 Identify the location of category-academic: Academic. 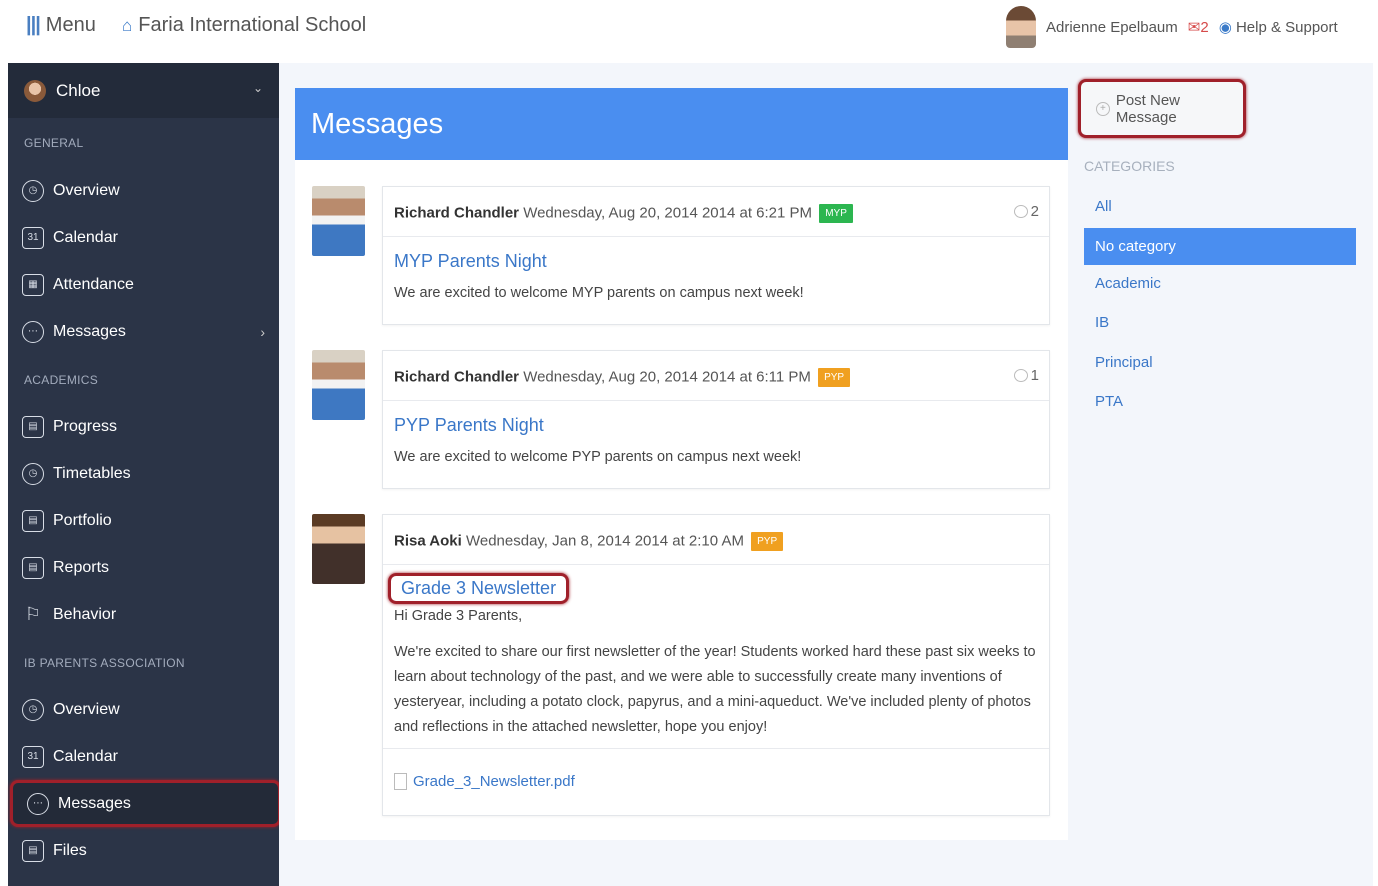
(1220, 285).